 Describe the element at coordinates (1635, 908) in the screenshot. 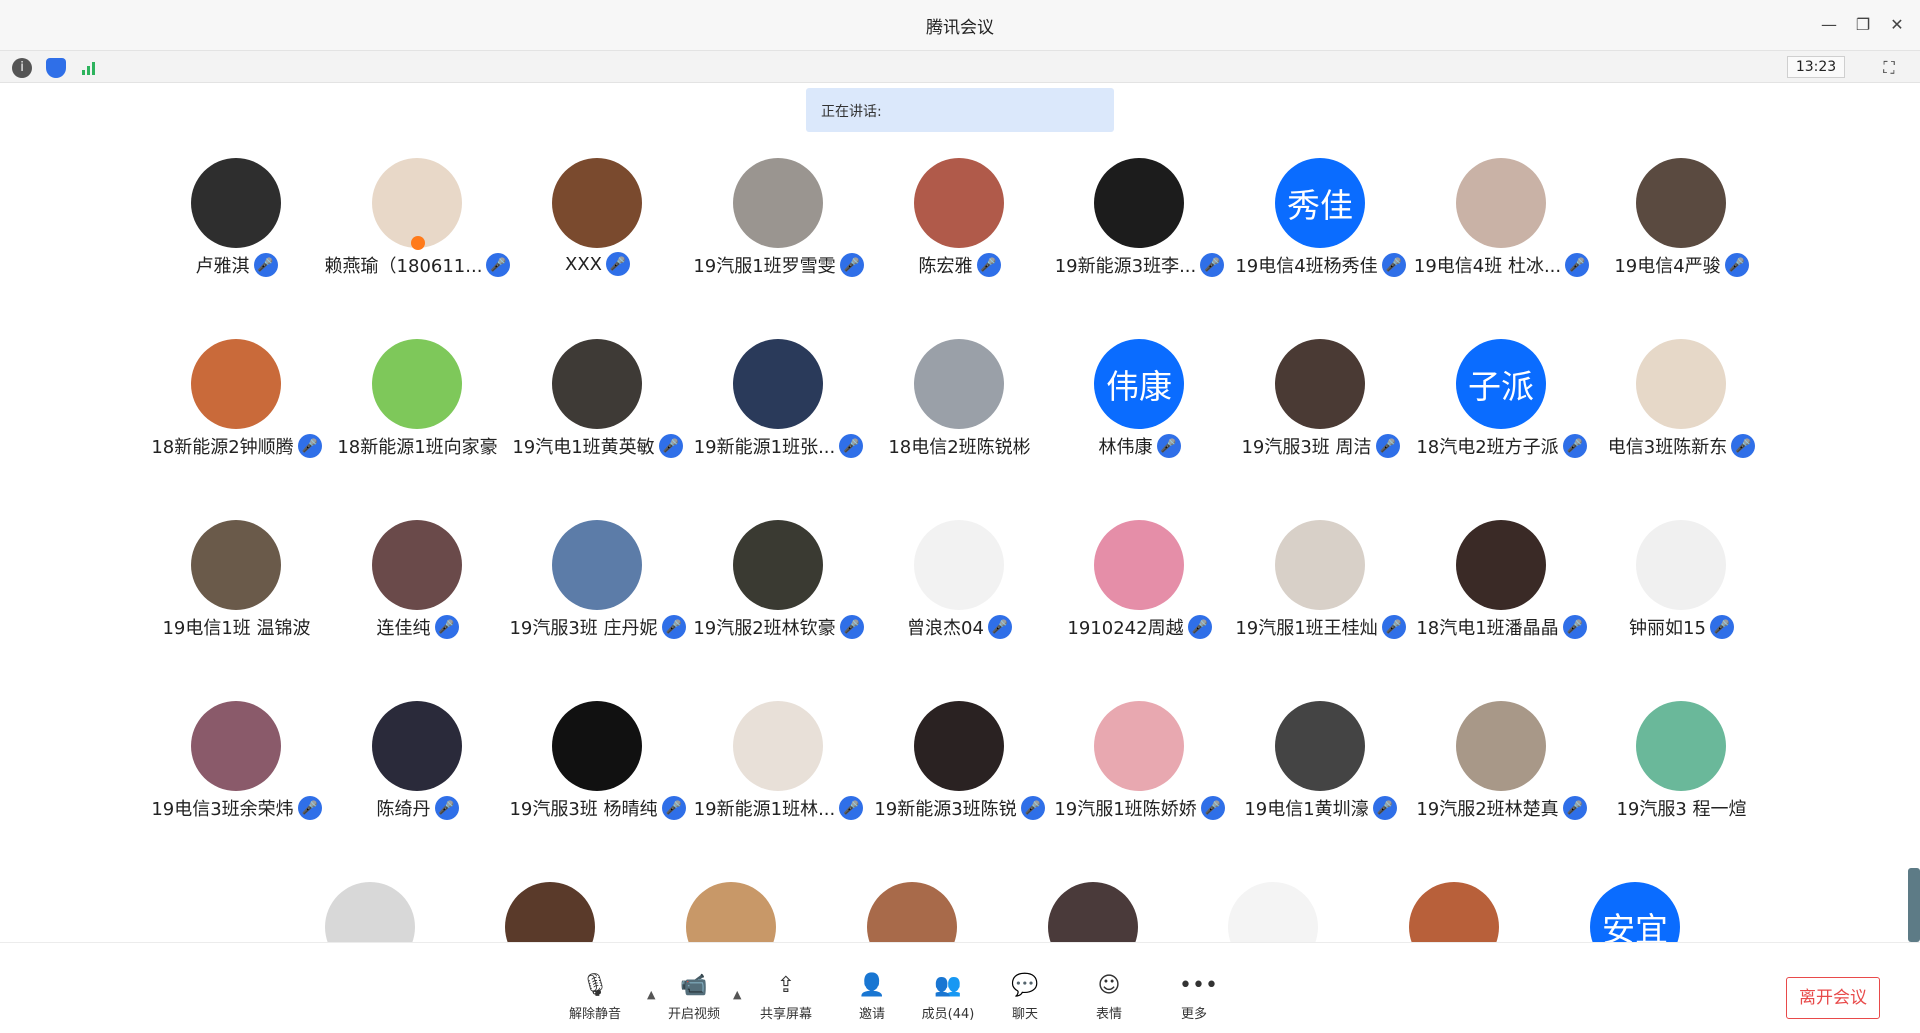

I see `participant-tile: 安宜` at that location.